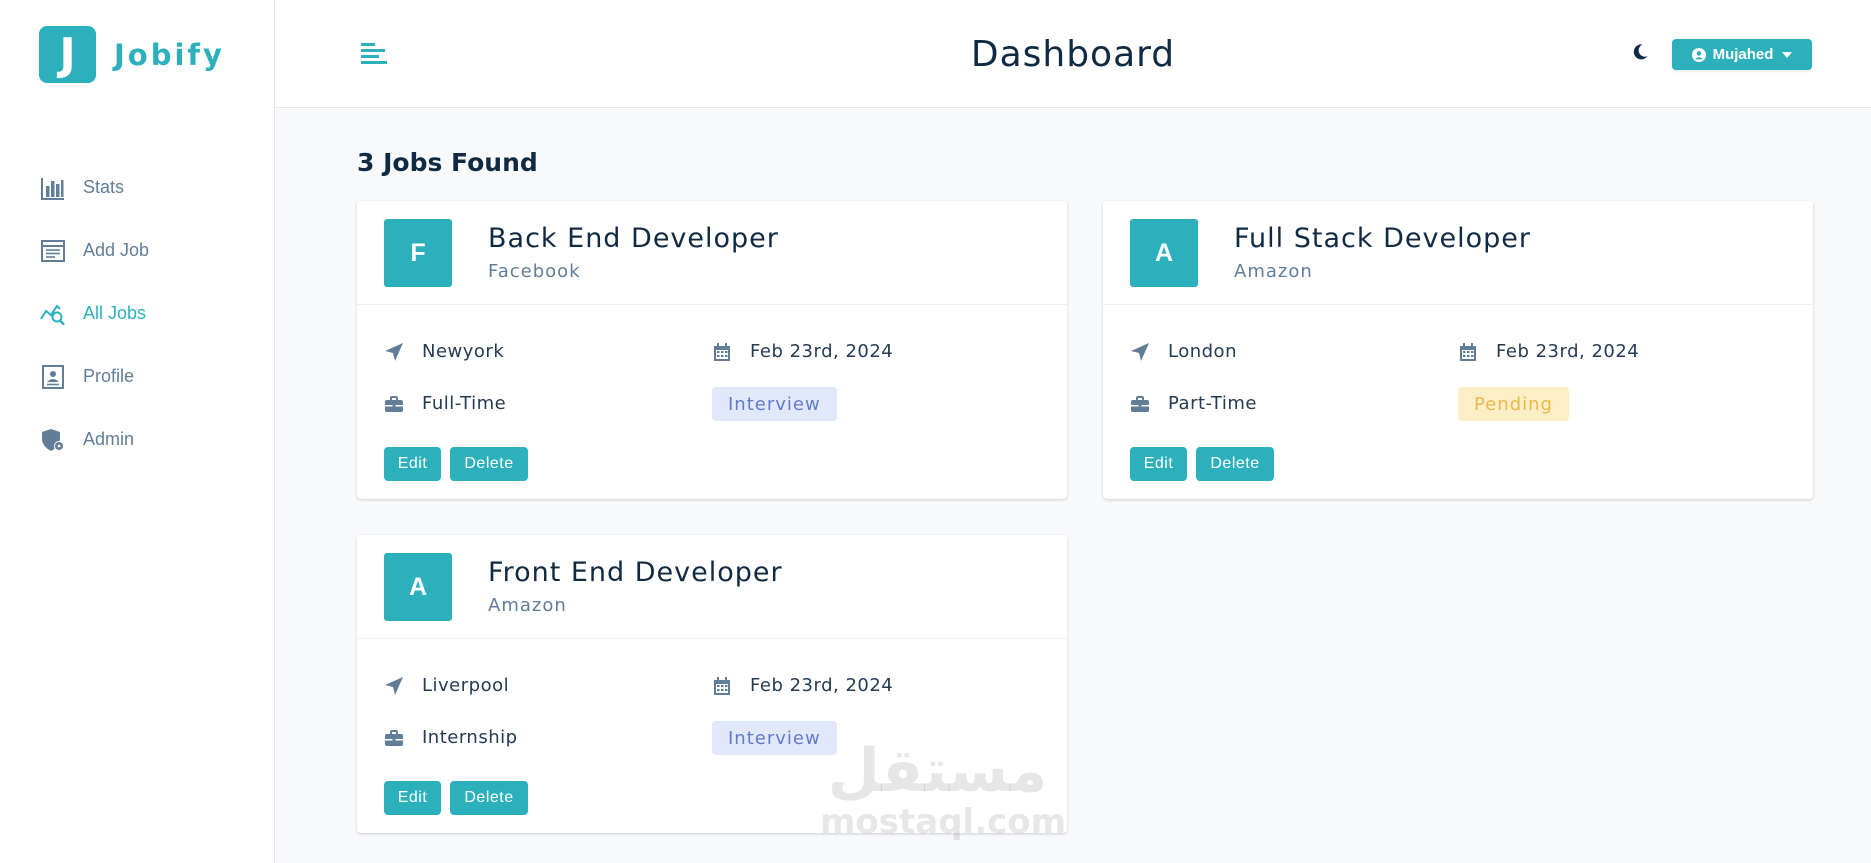  What do you see at coordinates (466, 685) in the screenshot?
I see `job-location-text: Liverpool` at bounding box center [466, 685].